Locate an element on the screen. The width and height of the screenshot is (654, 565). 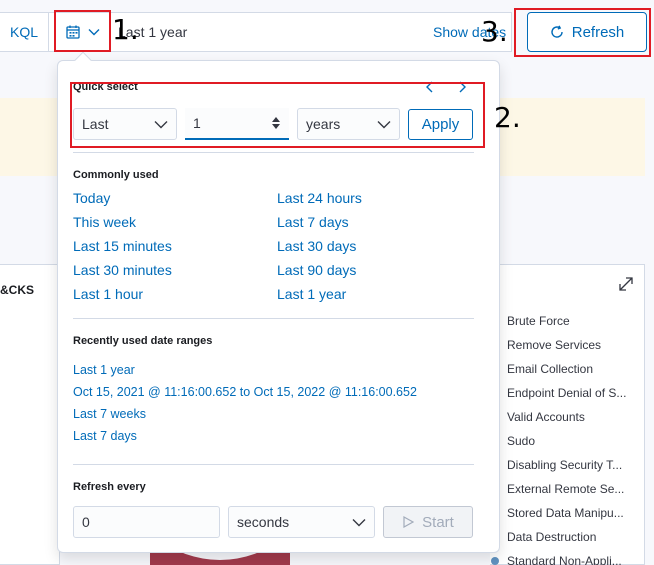
commonly-used-link: Last 15 minutes is located at coordinates (122, 246).